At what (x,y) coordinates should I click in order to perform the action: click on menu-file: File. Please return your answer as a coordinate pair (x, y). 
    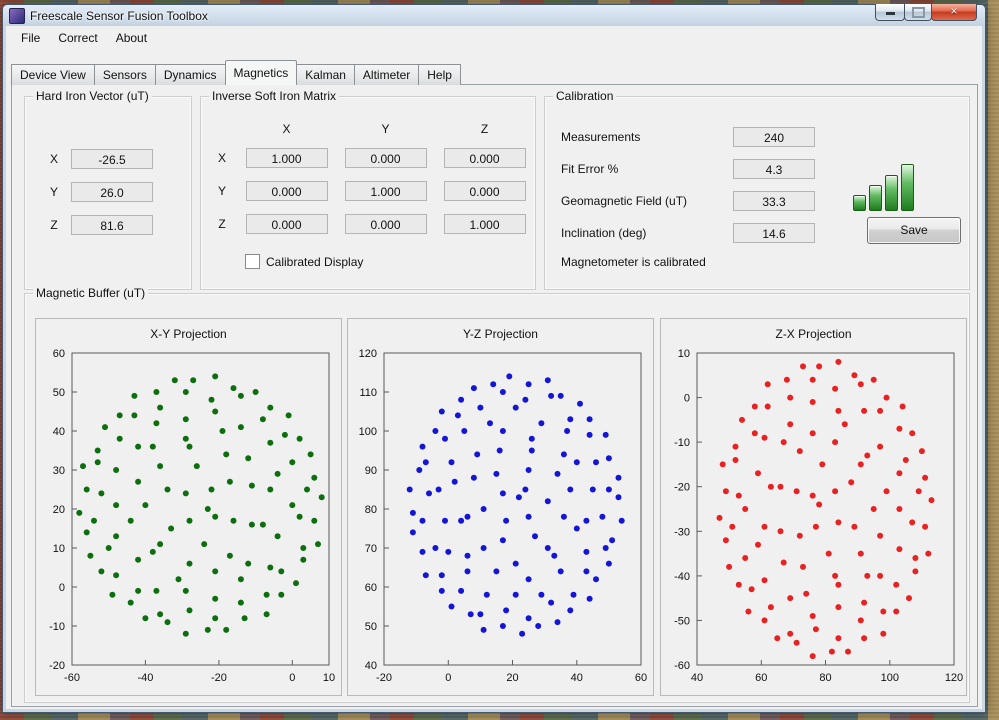
    Looking at the image, I should click on (30, 38).